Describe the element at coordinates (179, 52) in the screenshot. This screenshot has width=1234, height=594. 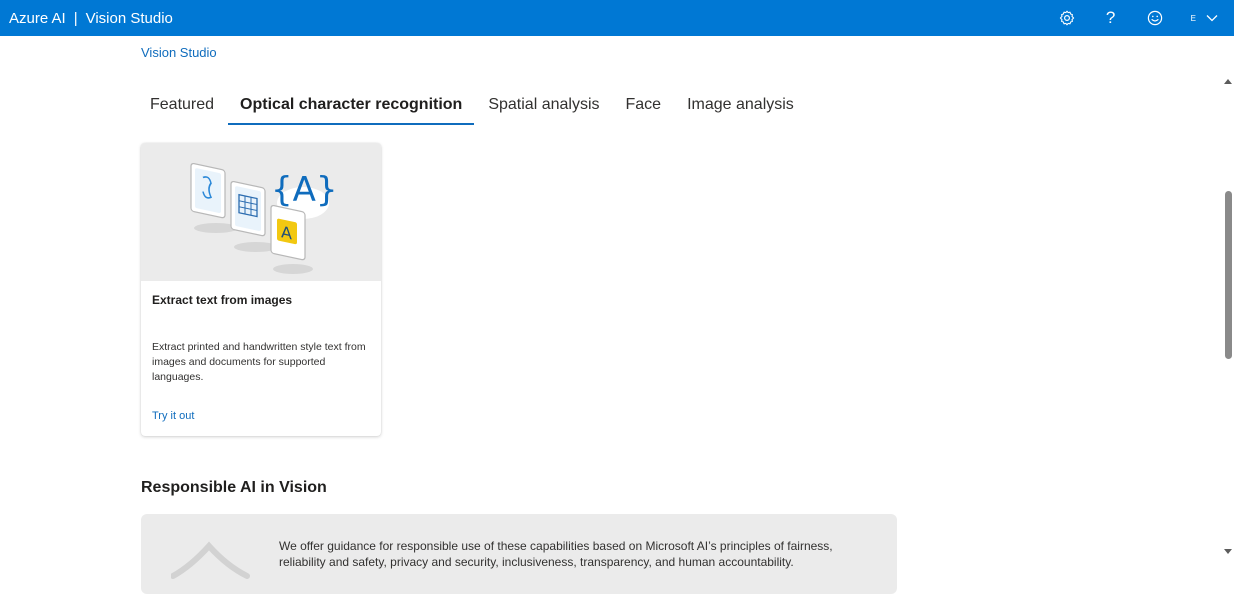
I see `breadcrumb-vision-studio: Vision Studio` at that location.